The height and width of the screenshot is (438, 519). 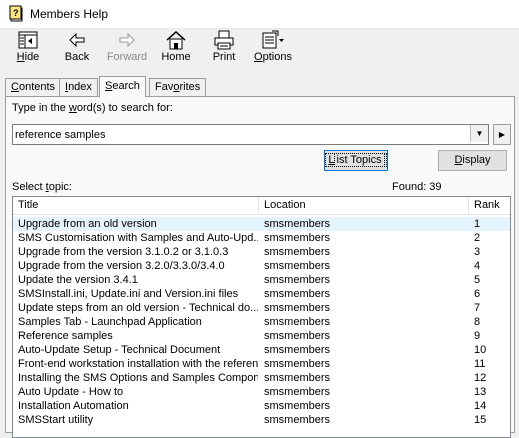 I want to click on topic-title: Installation Automation, so click(x=73, y=406).